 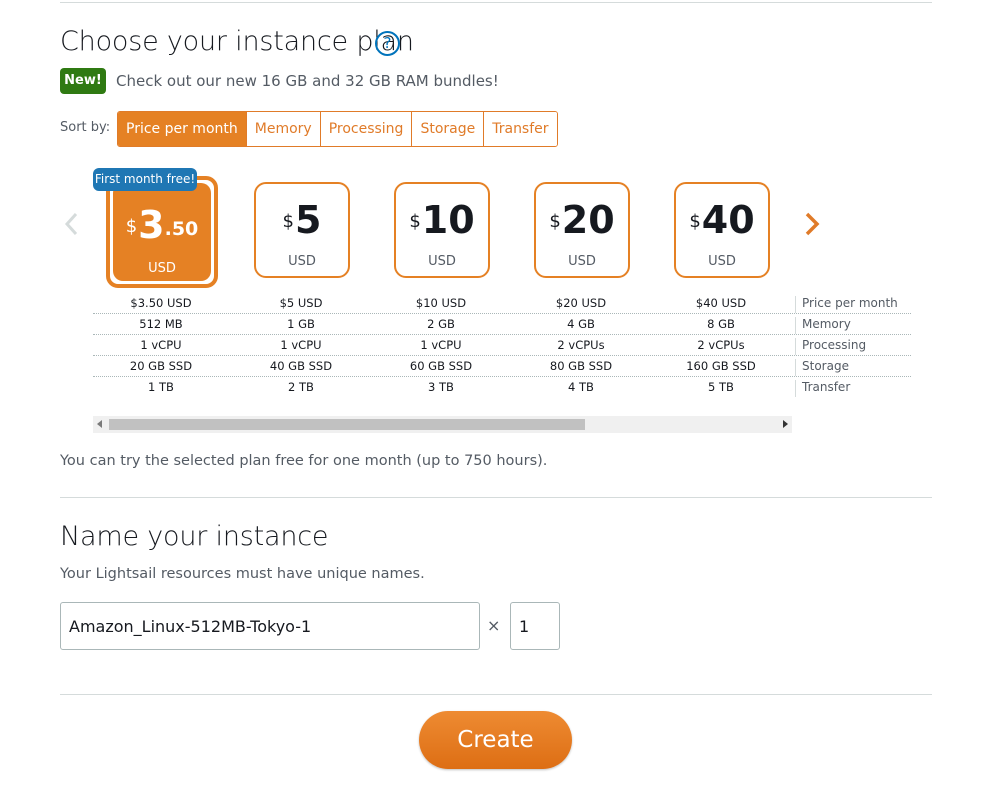 I want to click on row-label: Transfer, so click(x=822, y=388).